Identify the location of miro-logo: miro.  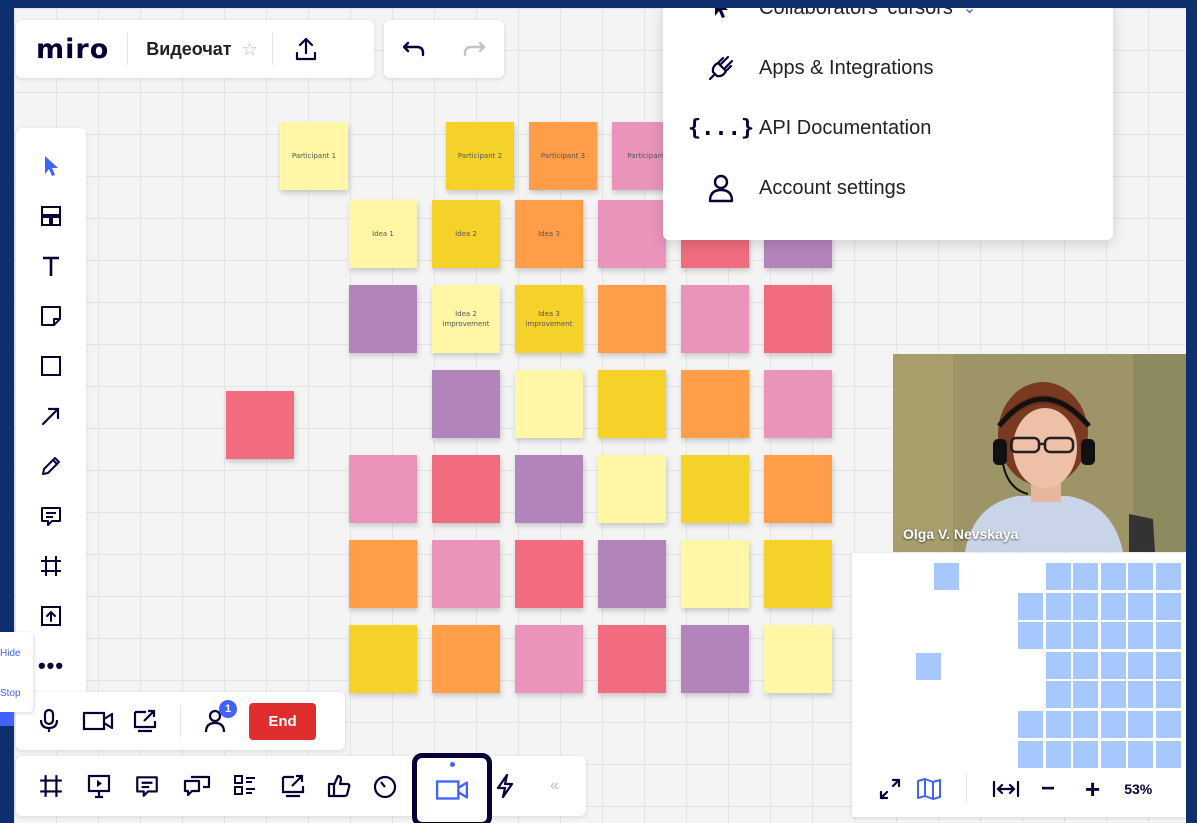
(72, 49).